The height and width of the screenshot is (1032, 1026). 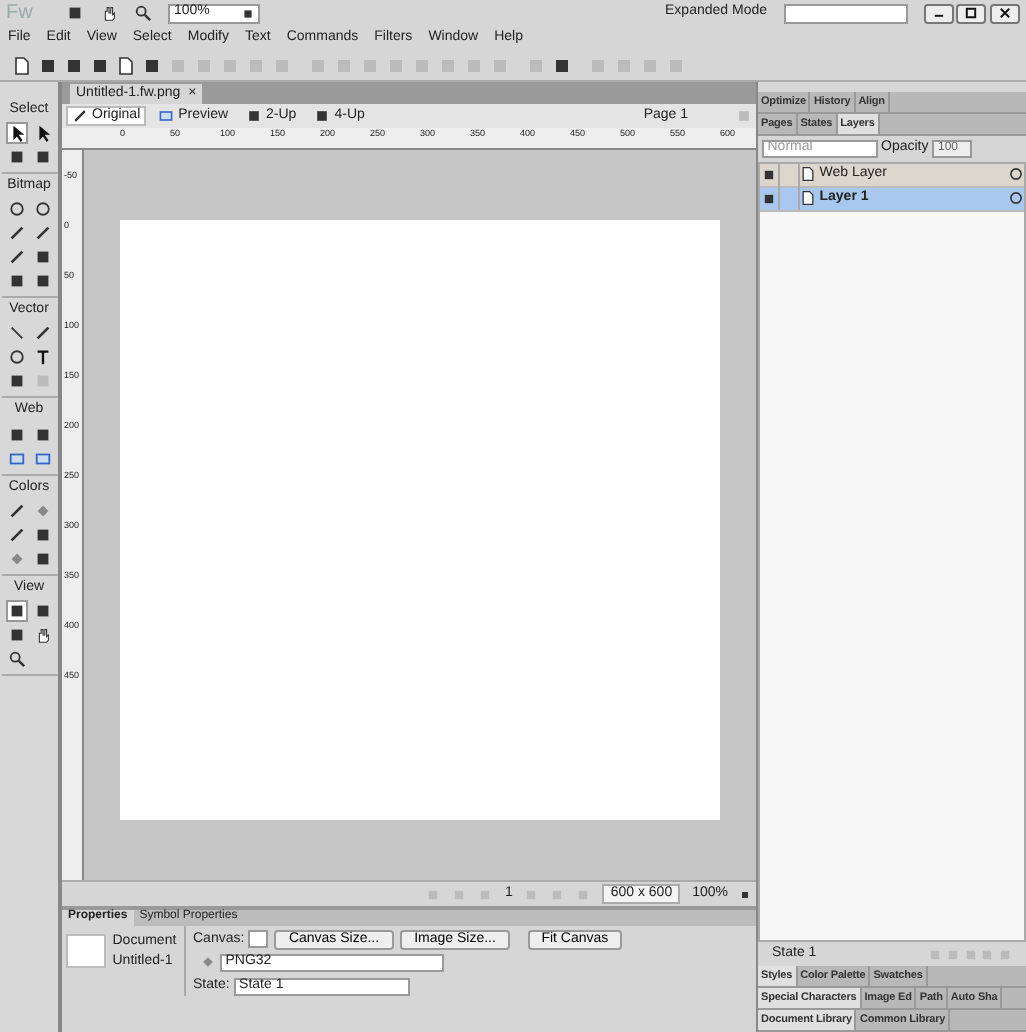 I want to click on text-tool-icon, so click(x=42, y=357).